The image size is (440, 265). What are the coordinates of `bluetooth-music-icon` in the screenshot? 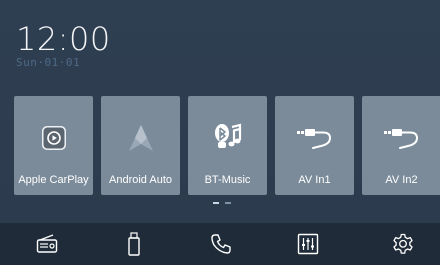 It's located at (227, 135).